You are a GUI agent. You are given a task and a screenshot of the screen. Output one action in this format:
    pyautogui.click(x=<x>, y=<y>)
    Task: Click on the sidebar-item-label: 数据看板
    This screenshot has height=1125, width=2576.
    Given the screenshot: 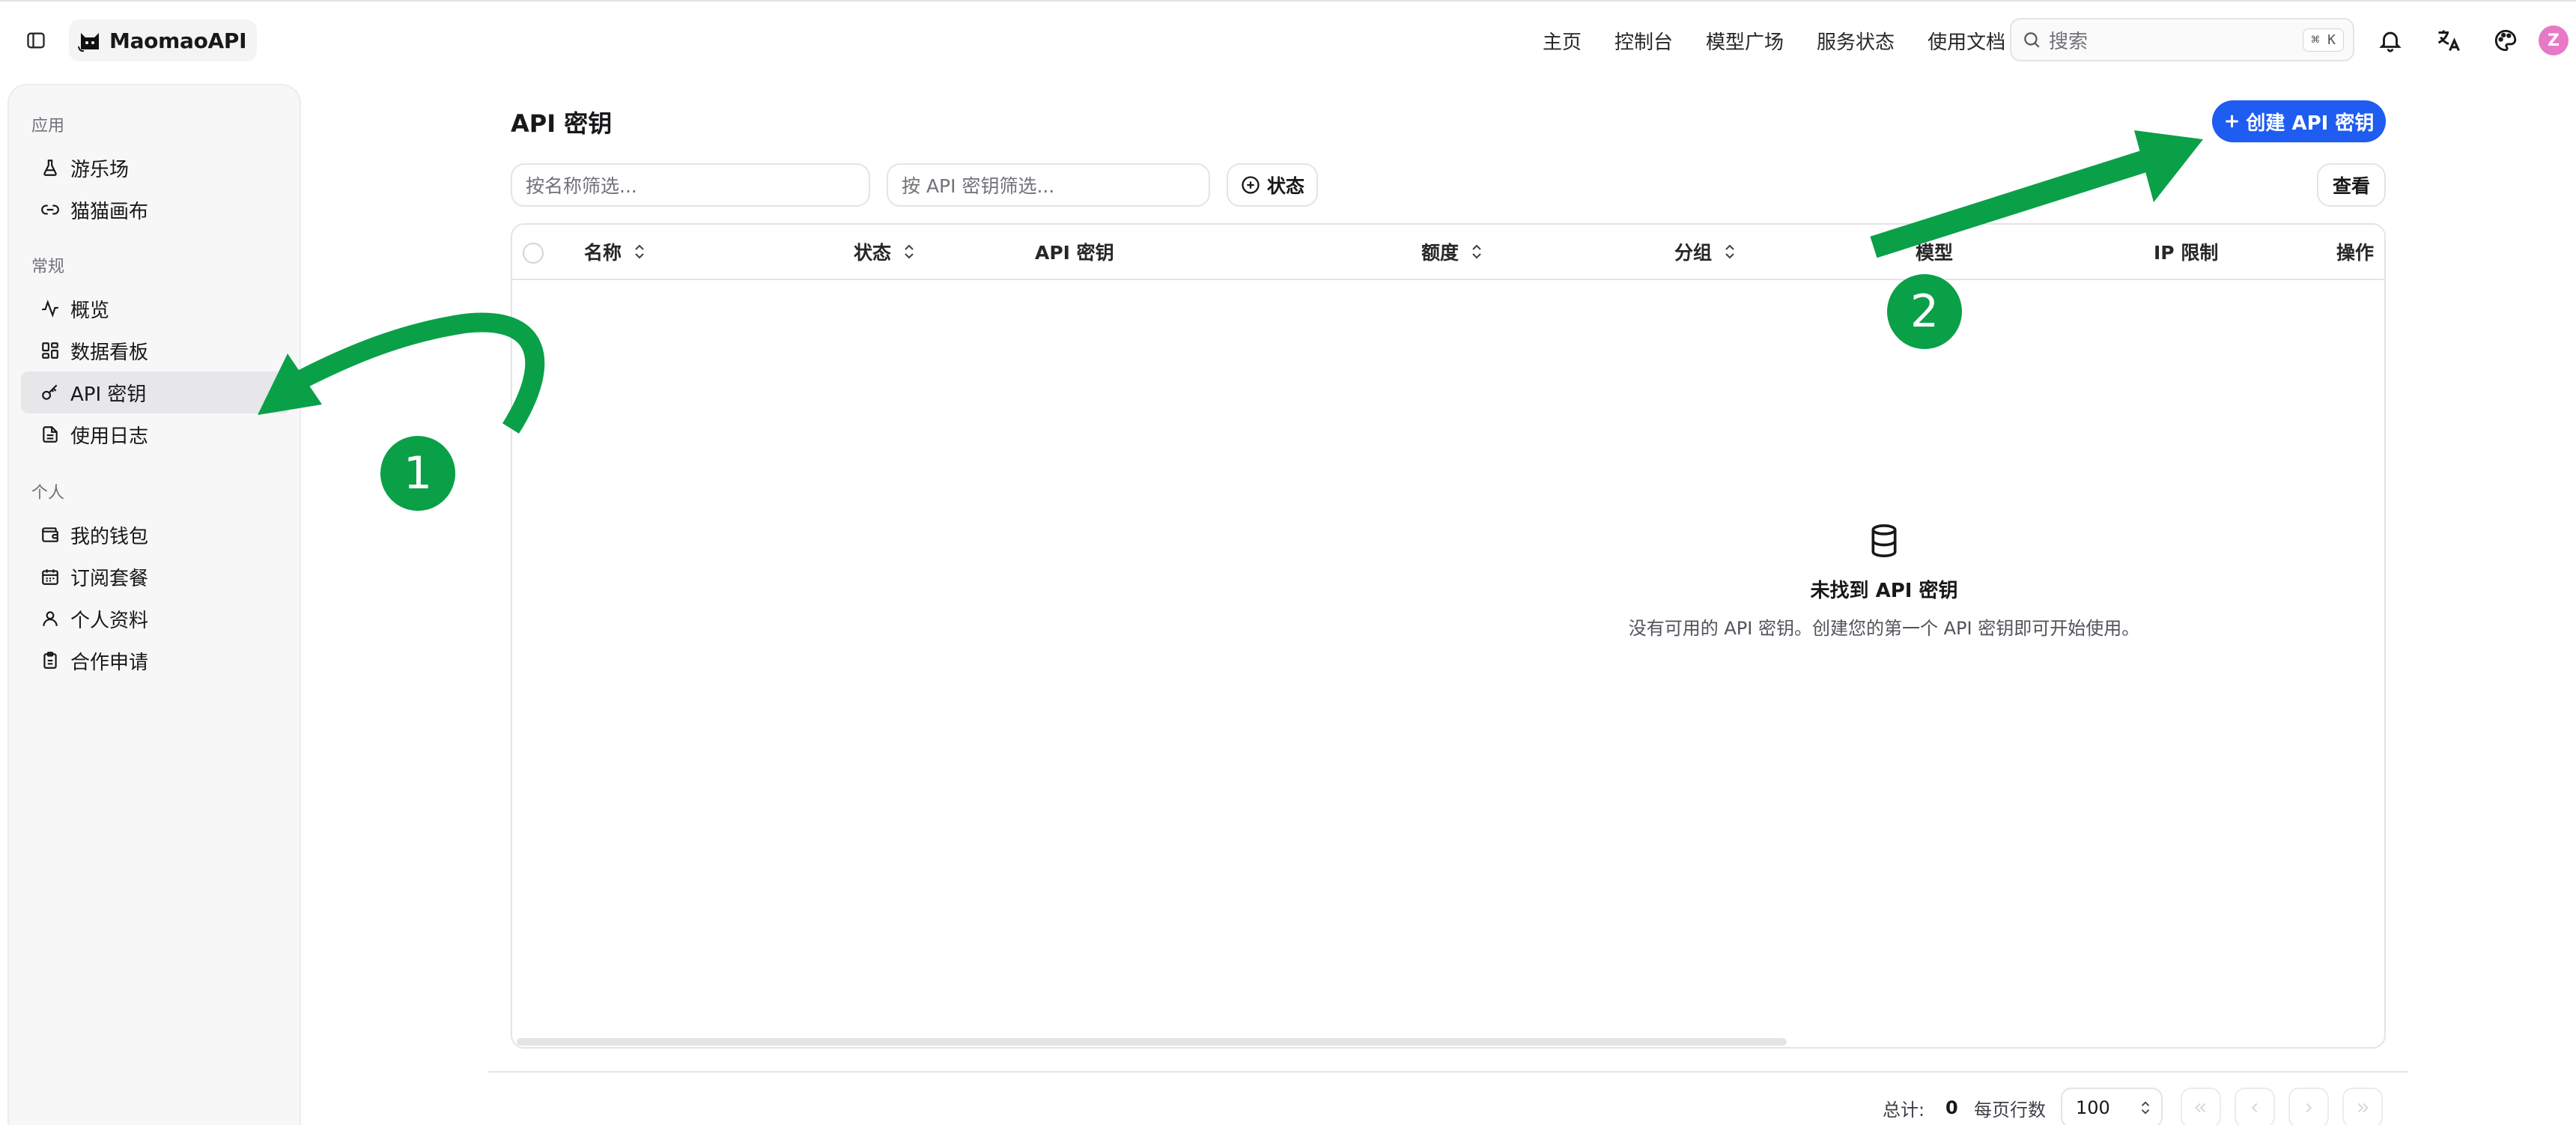 What is the action you would take?
    pyautogui.click(x=109, y=352)
    